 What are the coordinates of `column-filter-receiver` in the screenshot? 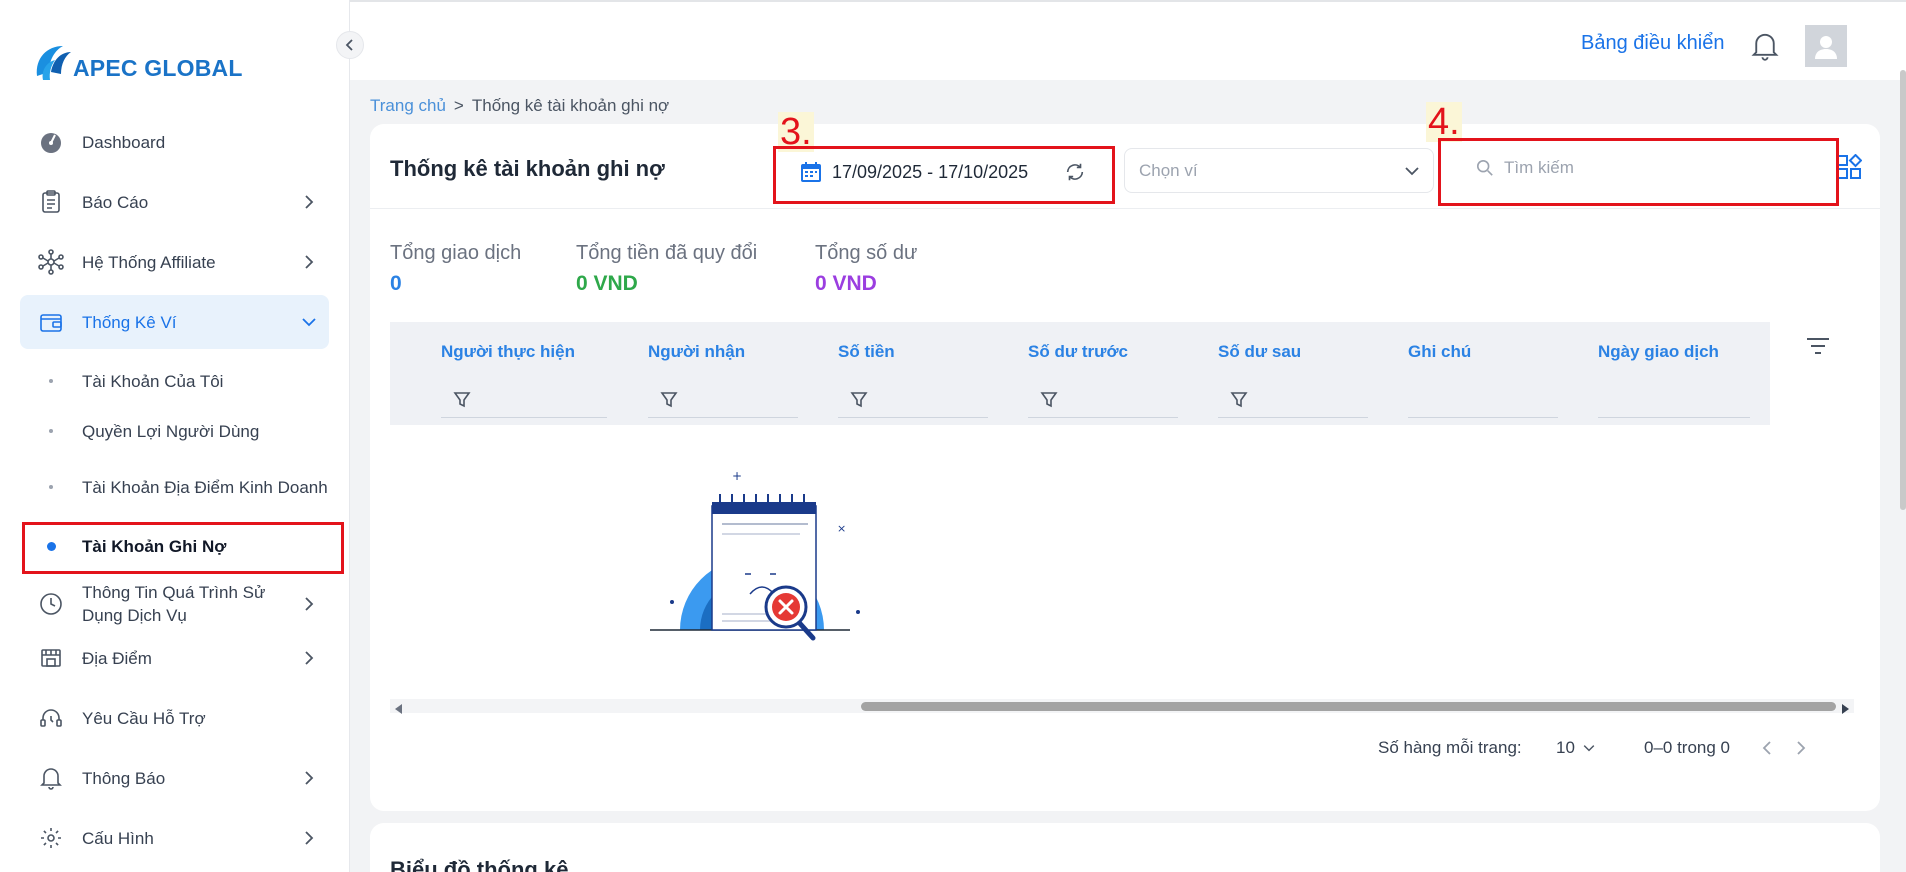 It's located at (723, 400).